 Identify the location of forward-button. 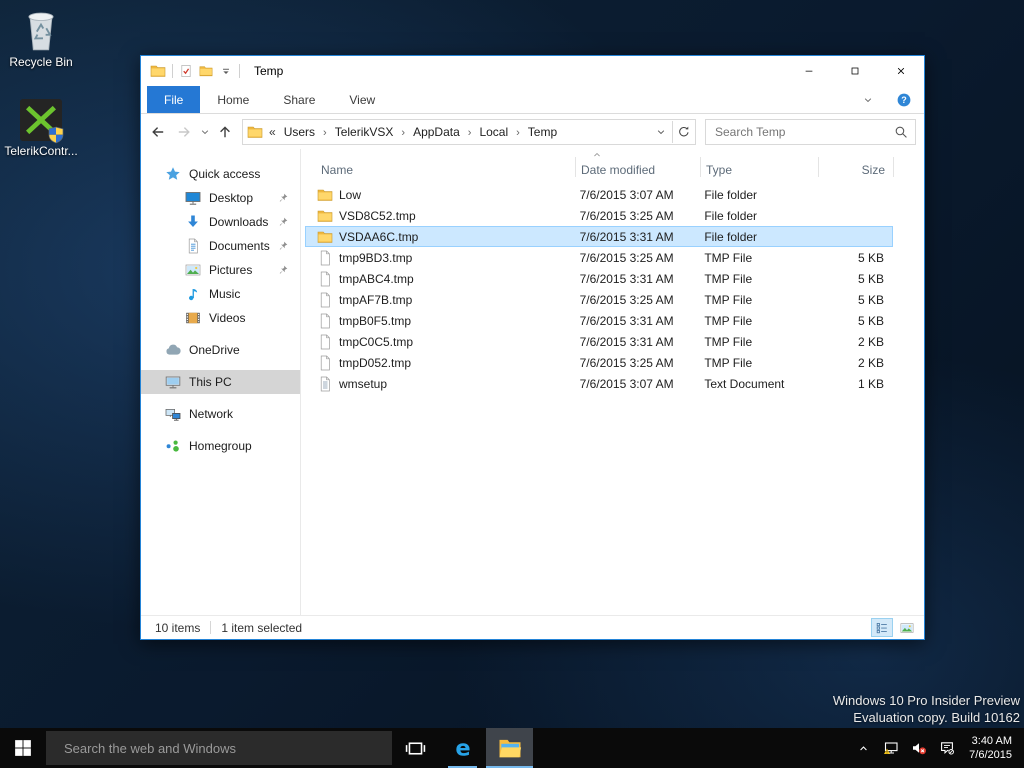
(184, 132).